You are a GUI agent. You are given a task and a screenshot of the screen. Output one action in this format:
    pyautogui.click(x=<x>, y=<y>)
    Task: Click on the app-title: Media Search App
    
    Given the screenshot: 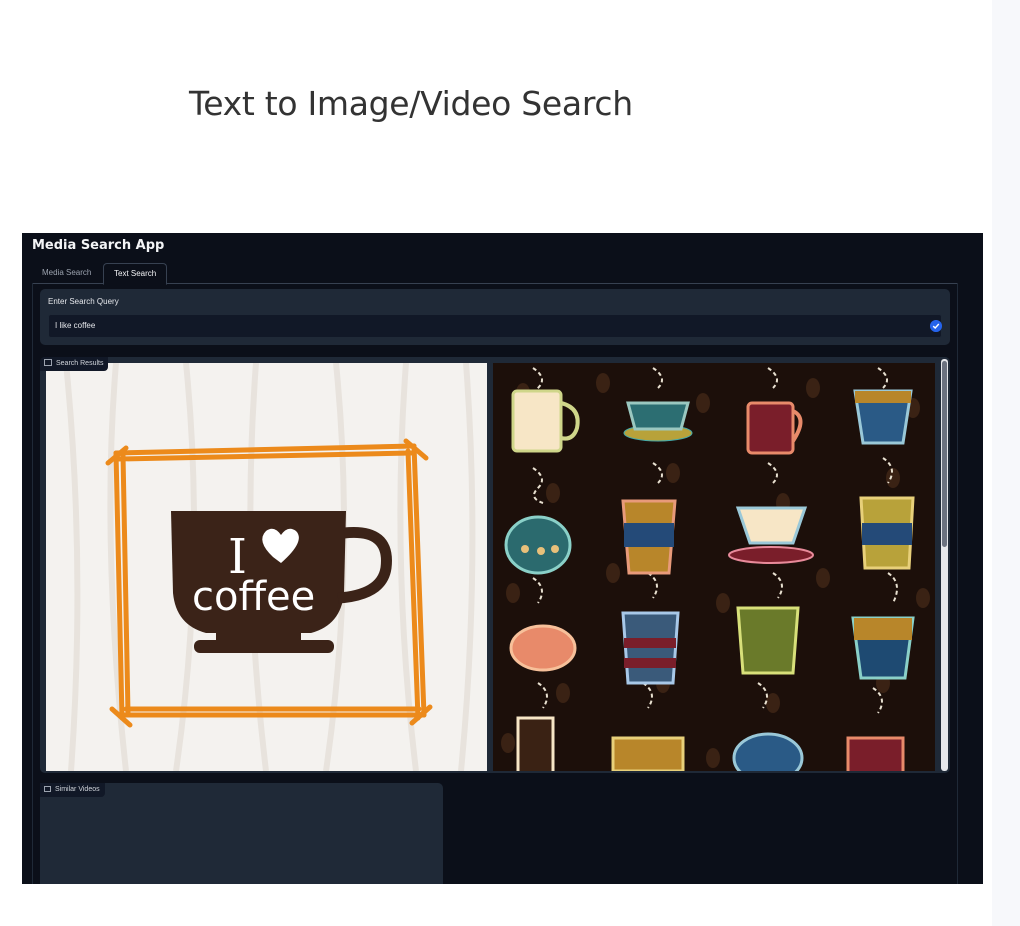 What is the action you would take?
    pyautogui.click(x=98, y=245)
    